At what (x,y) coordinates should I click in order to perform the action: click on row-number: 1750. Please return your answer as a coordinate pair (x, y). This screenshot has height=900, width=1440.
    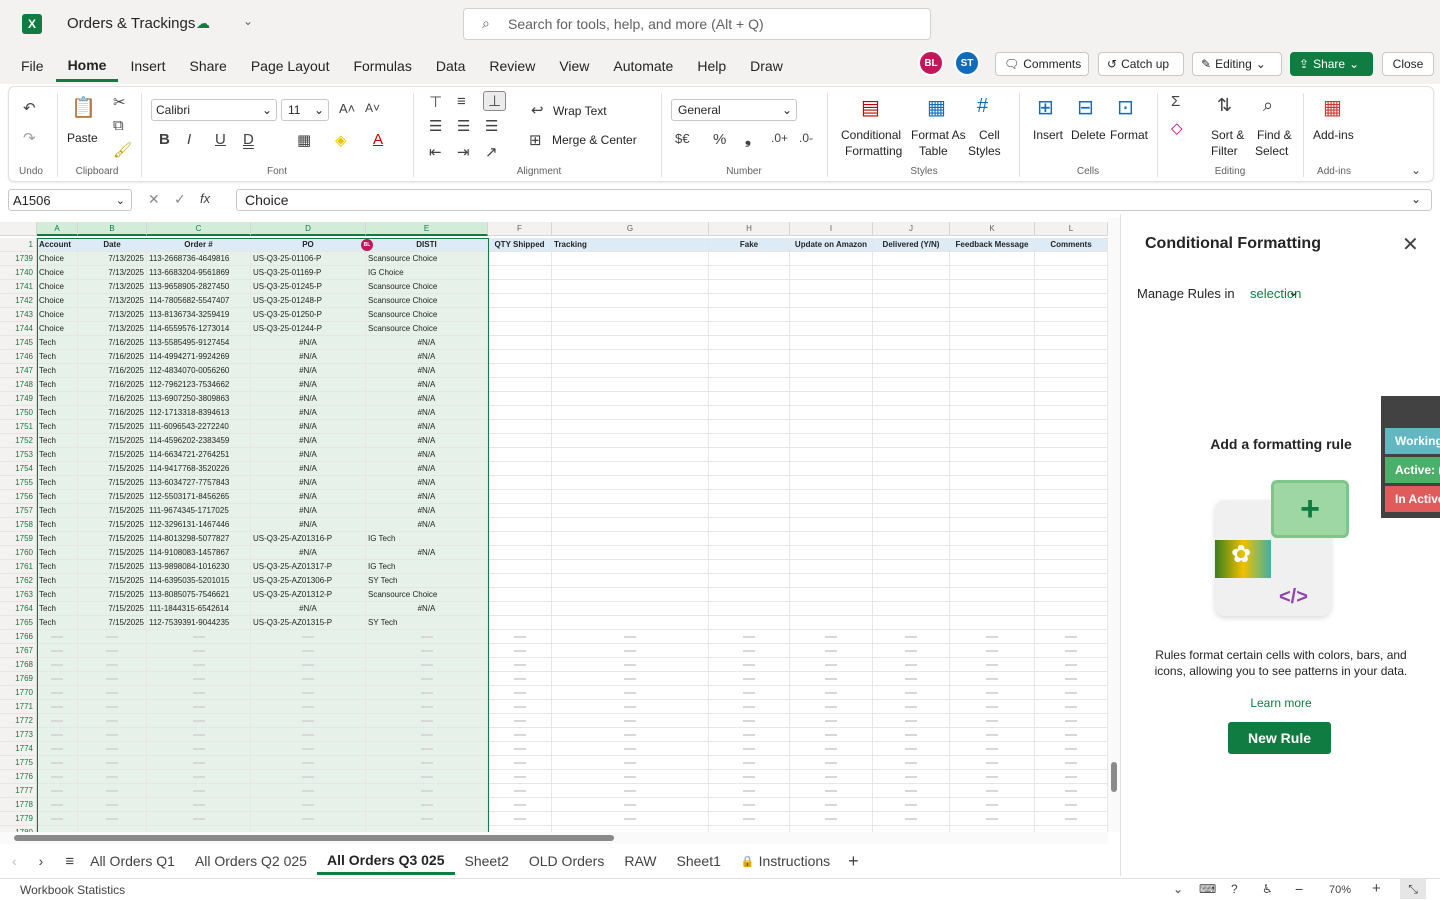
    Looking at the image, I should click on (18, 413).